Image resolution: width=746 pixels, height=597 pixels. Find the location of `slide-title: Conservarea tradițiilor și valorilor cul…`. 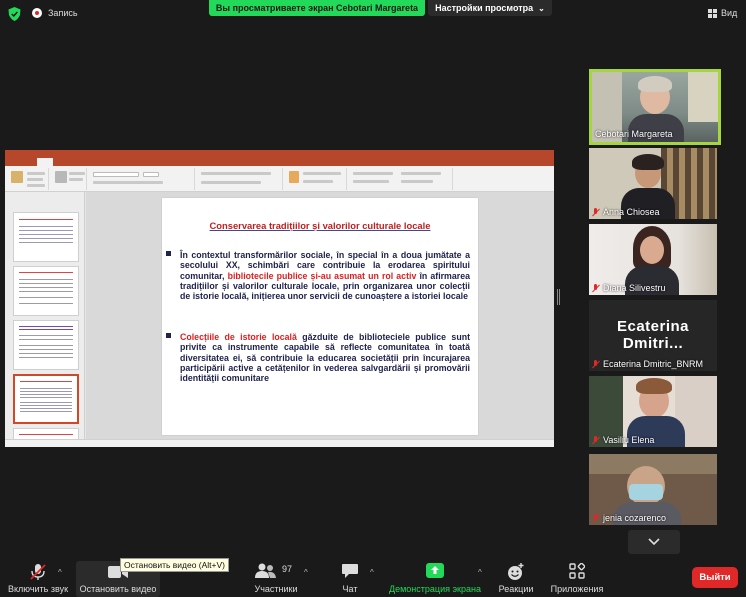

slide-title: Conservarea tradițiilor și valorilor cul… is located at coordinates (320, 225).